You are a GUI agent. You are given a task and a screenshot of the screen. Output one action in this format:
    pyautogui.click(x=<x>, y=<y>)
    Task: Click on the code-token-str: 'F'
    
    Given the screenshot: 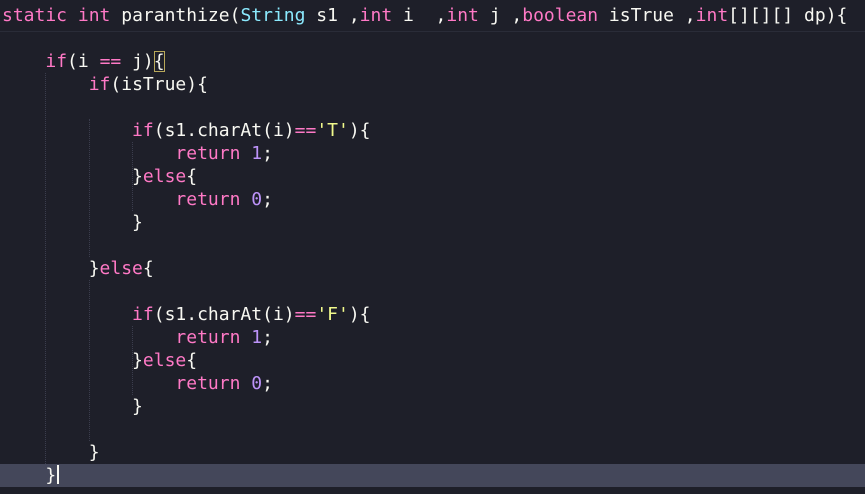 What is the action you would take?
    pyautogui.click(x=332, y=314)
    